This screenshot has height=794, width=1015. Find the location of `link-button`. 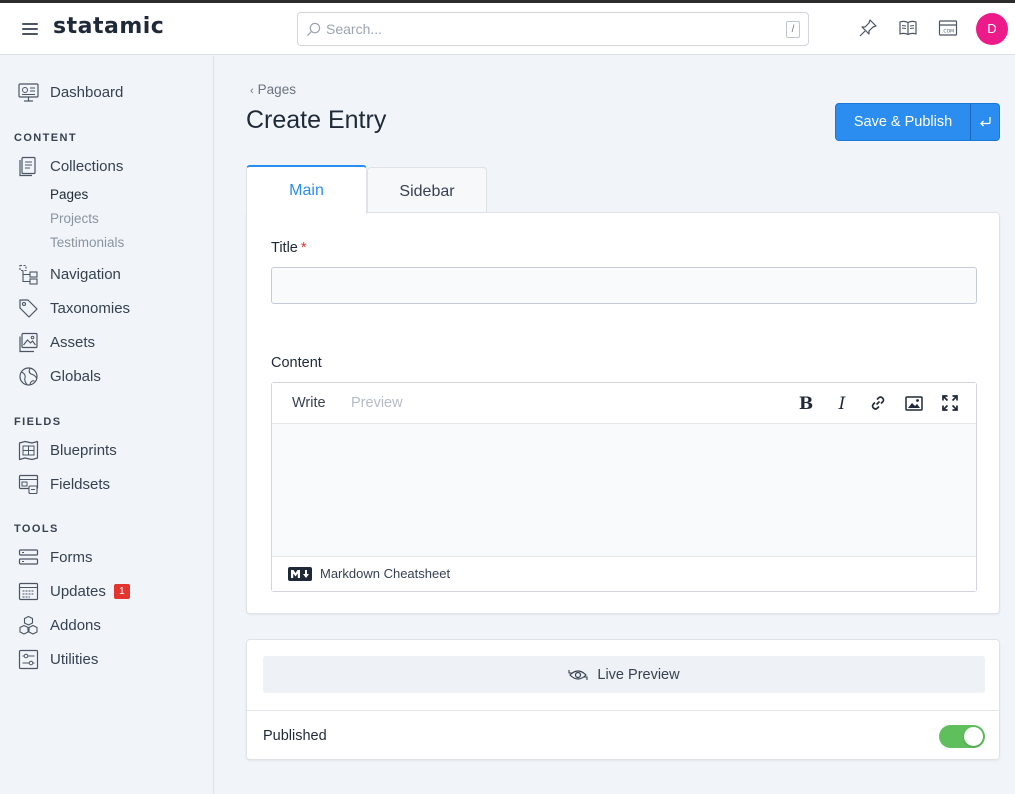

link-button is located at coordinates (878, 403).